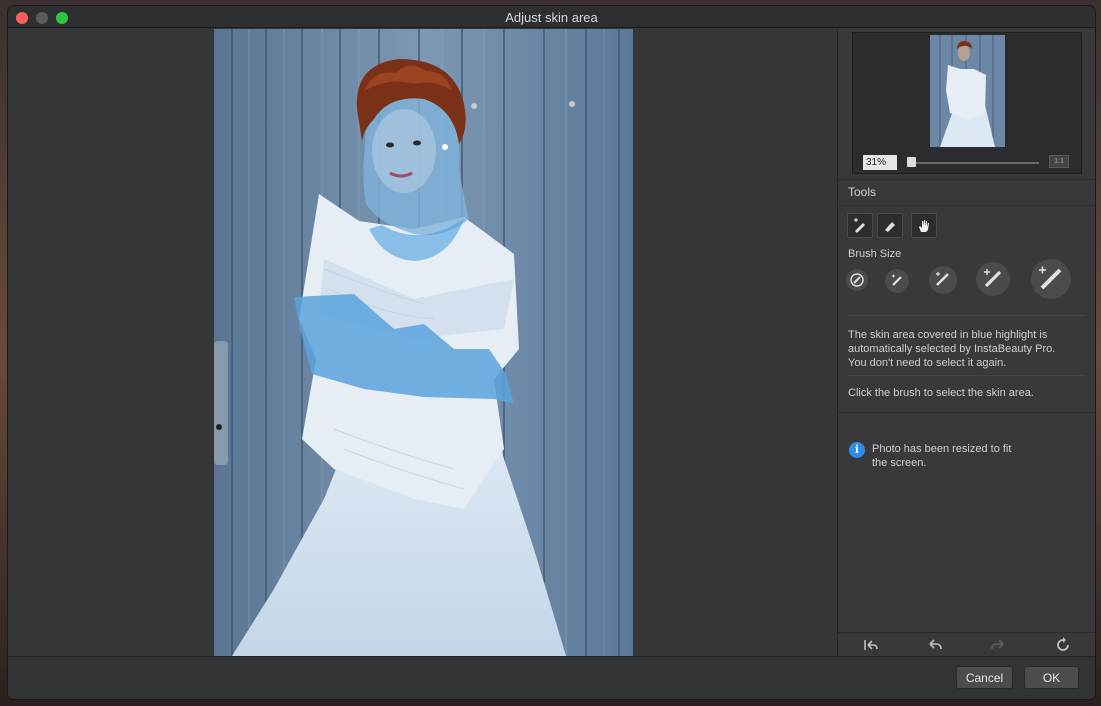  What do you see at coordinates (1051, 677) in the screenshot?
I see `ok-button: OK` at bounding box center [1051, 677].